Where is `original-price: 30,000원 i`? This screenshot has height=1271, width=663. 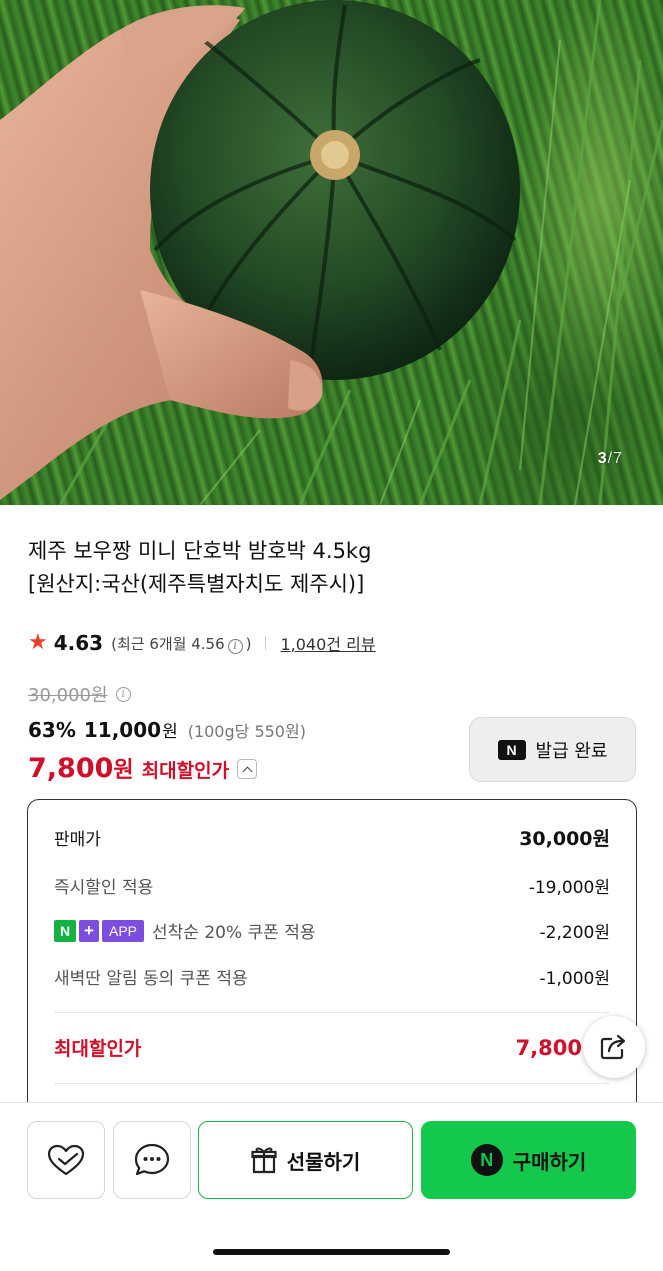 original-price: 30,000원 i is located at coordinates (81, 694).